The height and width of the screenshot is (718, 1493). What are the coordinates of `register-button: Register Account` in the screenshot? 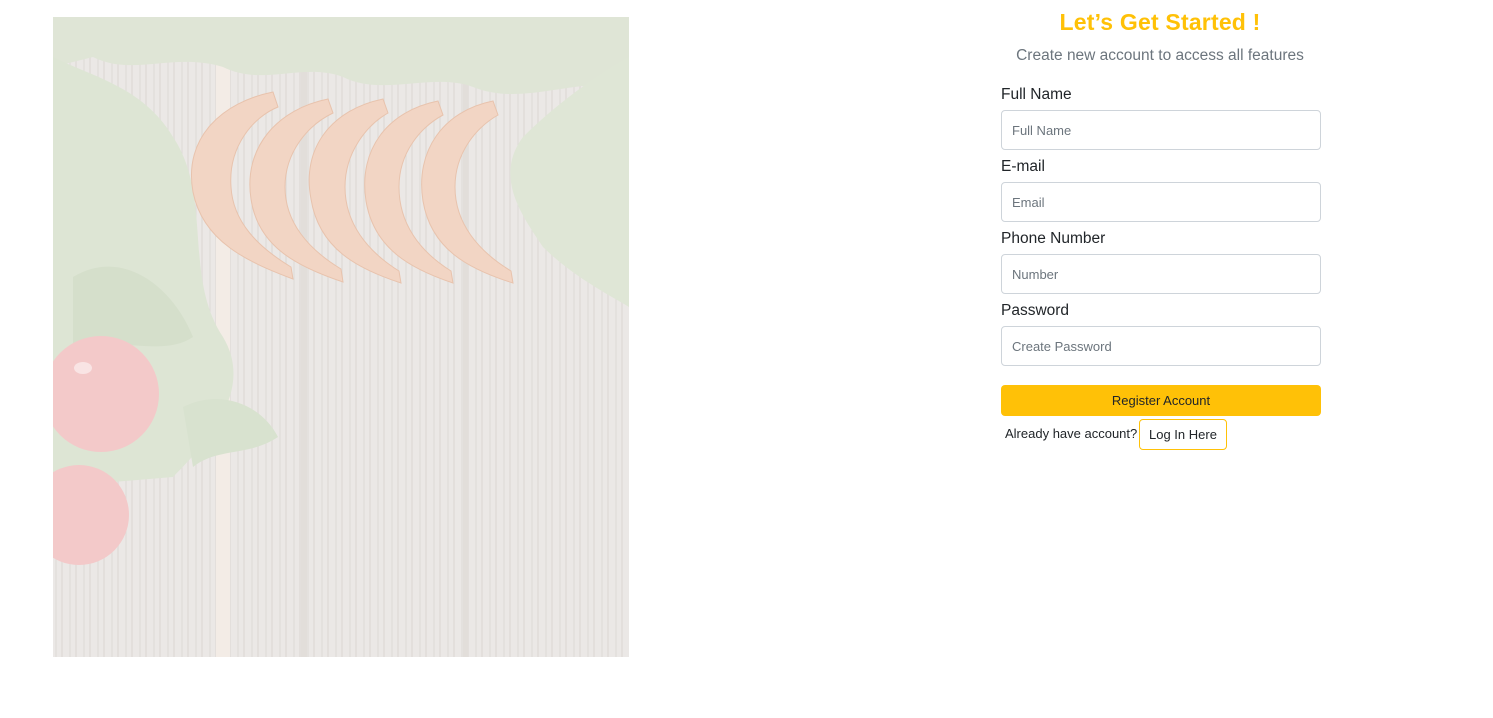 It's located at (1161, 400).